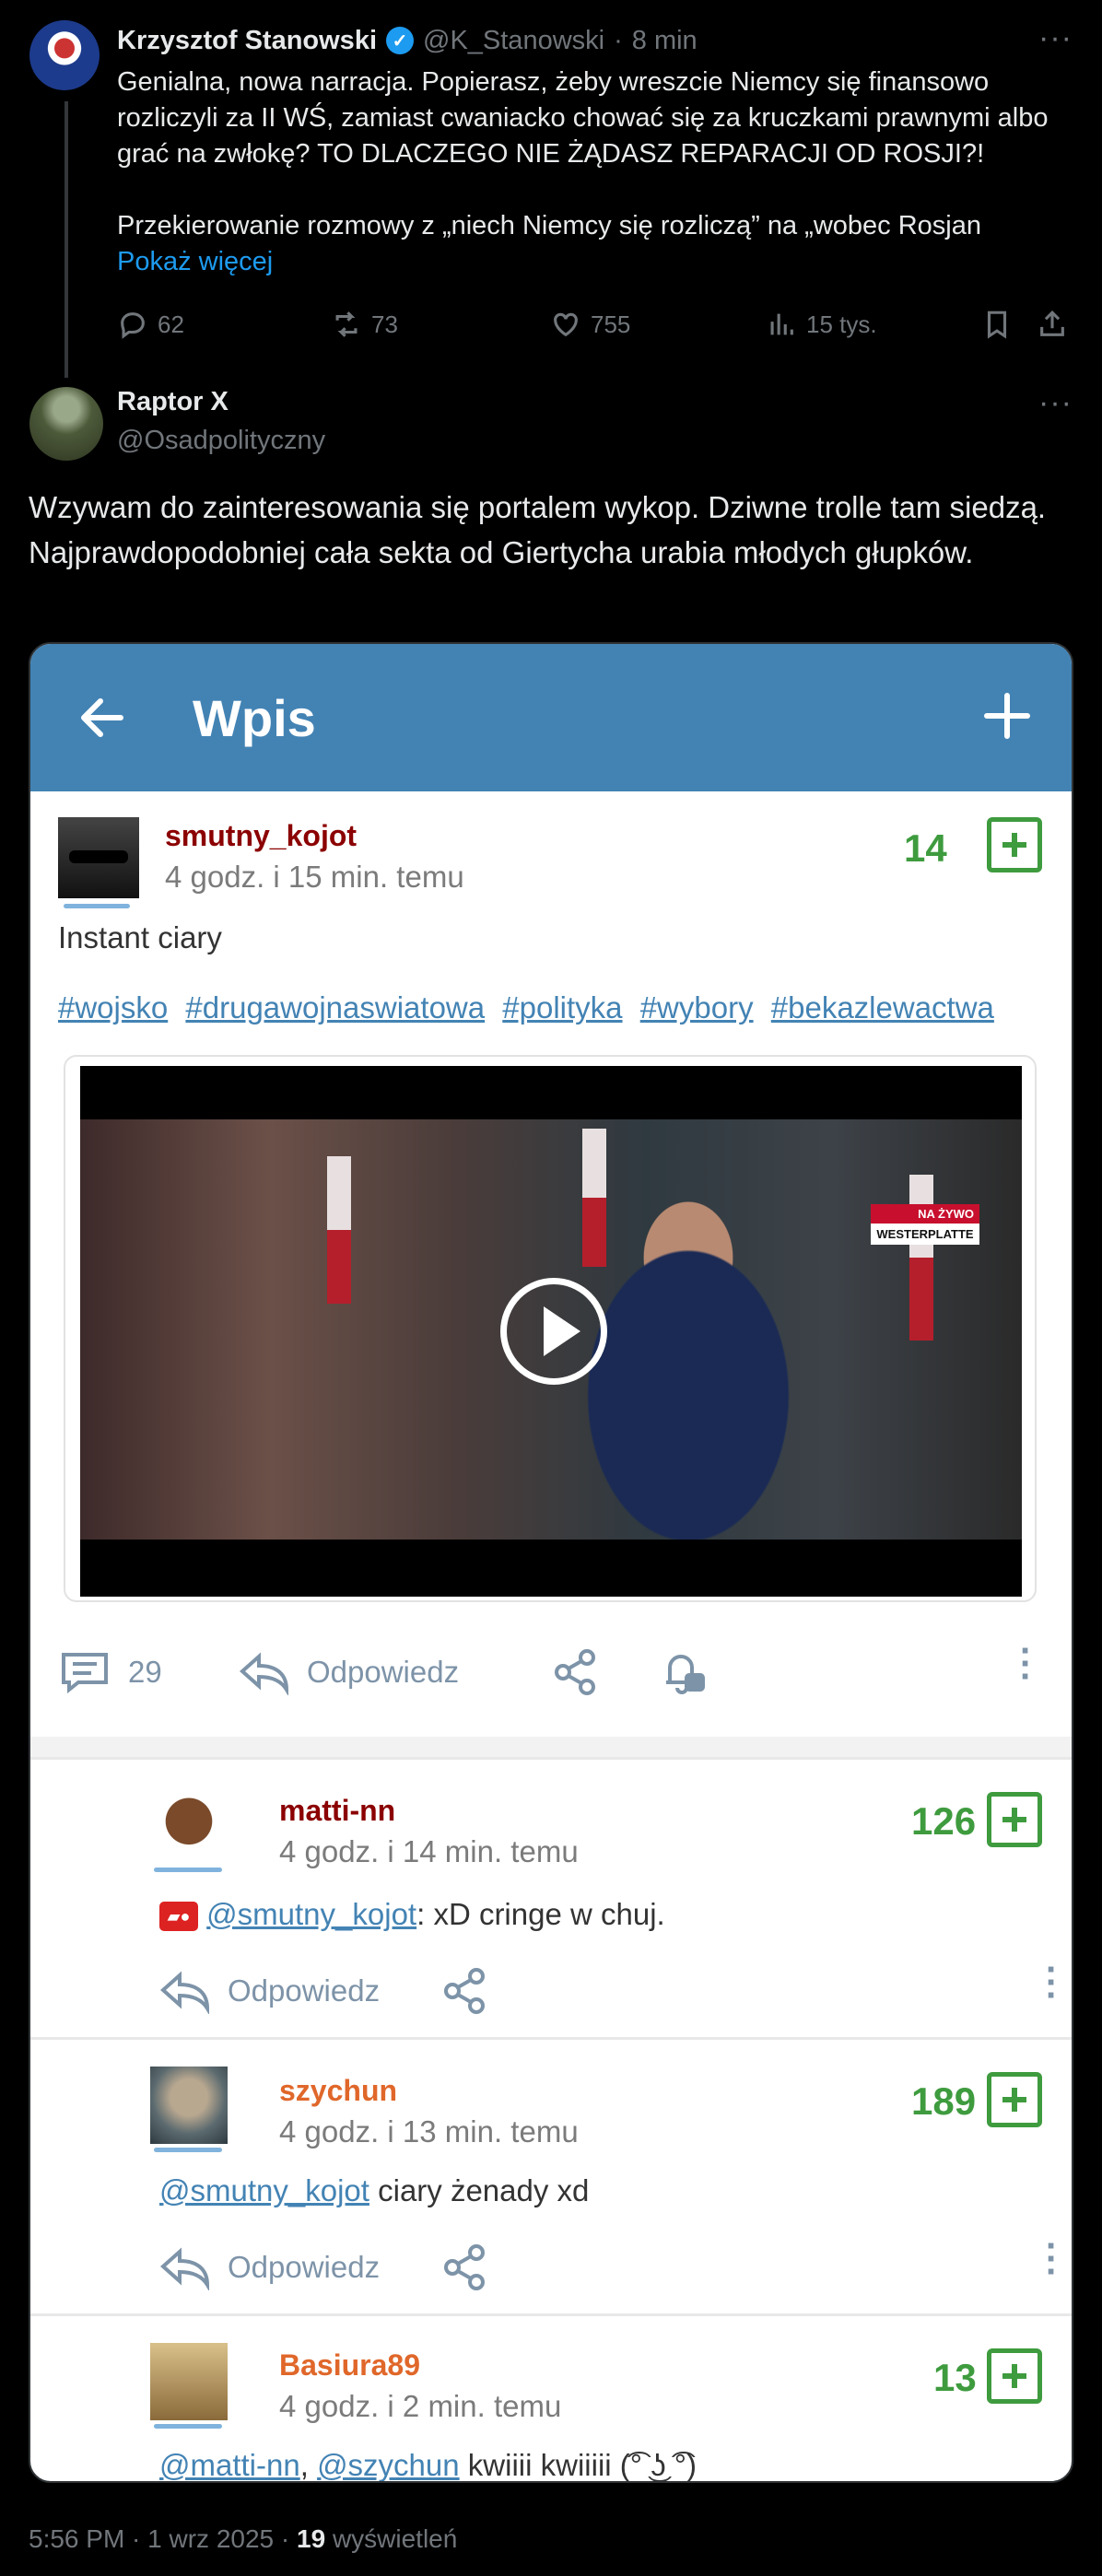 The image size is (1102, 2576). What do you see at coordinates (338, 2091) in the screenshot?
I see `comment-username: szychun` at bounding box center [338, 2091].